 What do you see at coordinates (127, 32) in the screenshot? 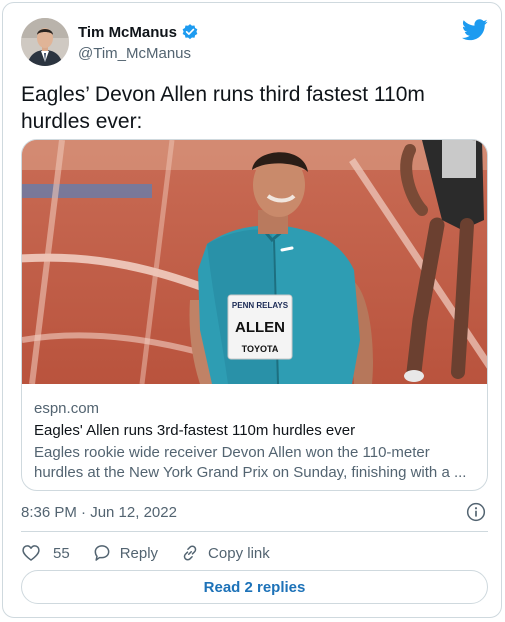
I see `author-display-name: Tim McManus` at bounding box center [127, 32].